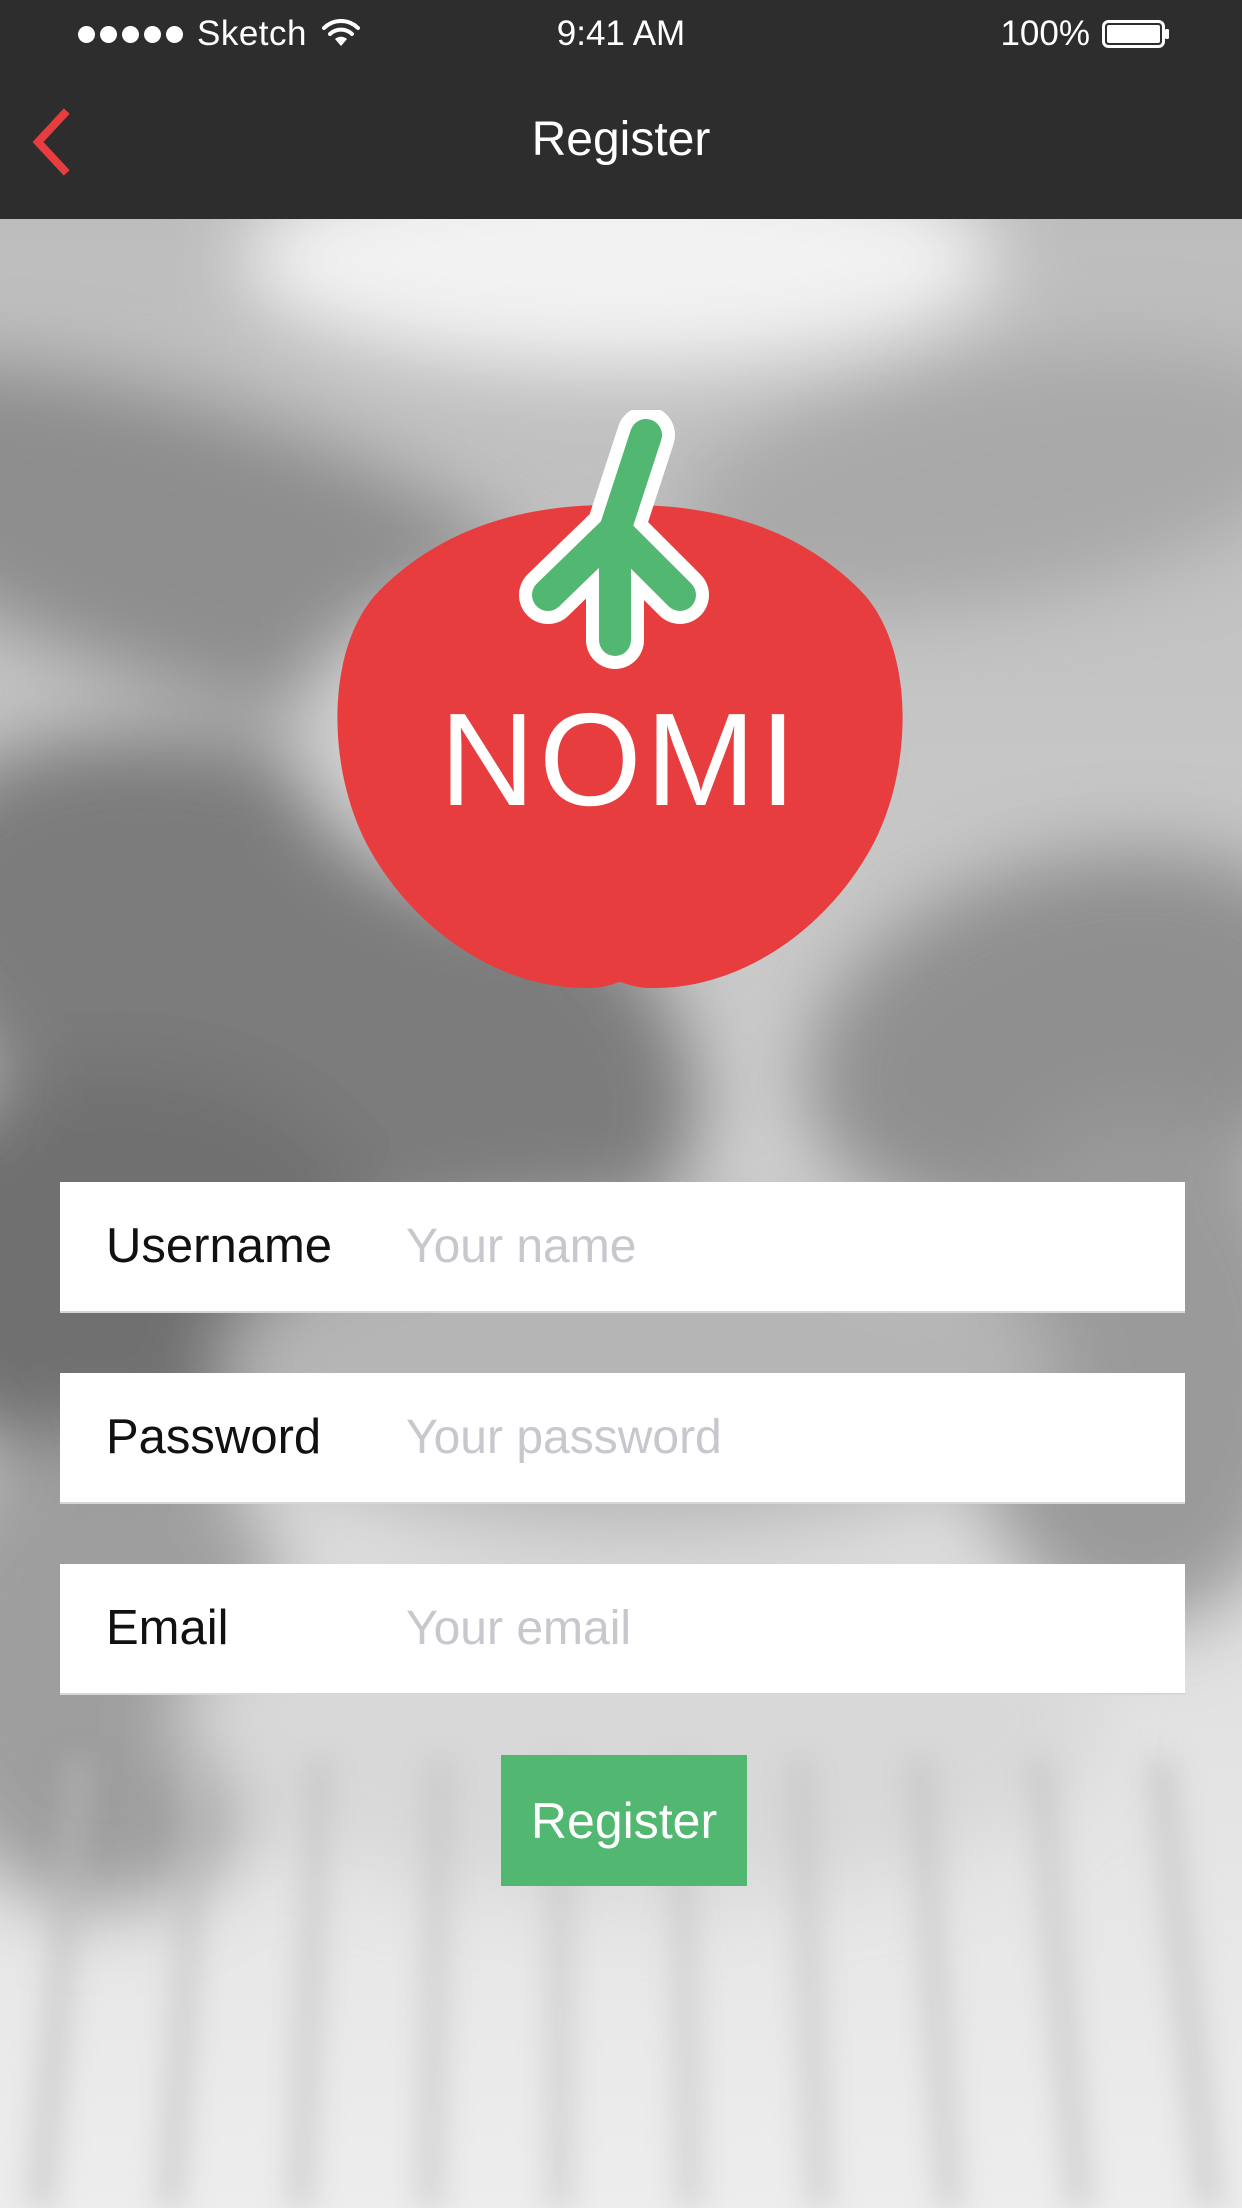 The height and width of the screenshot is (2208, 1242). I want to click on username-input, so click(776, 1246).